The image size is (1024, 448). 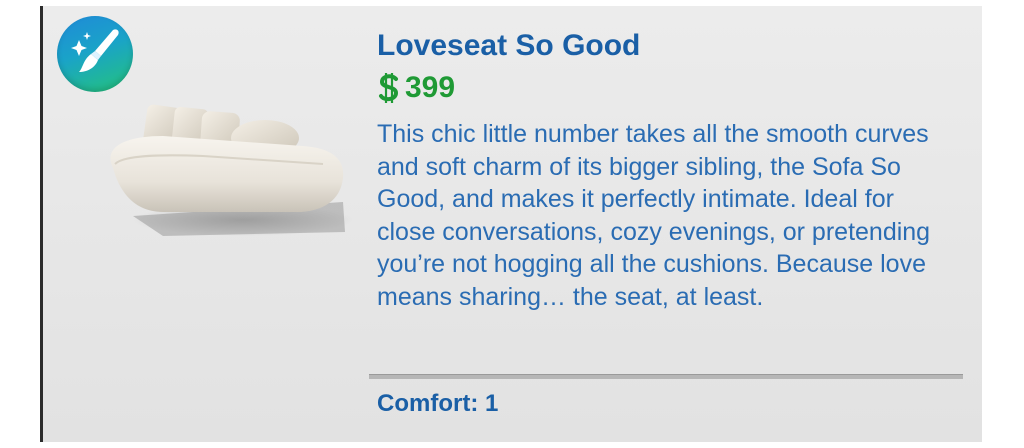 I want to click on paintbrush-sparkle-icon, so click(x=95, y=54).